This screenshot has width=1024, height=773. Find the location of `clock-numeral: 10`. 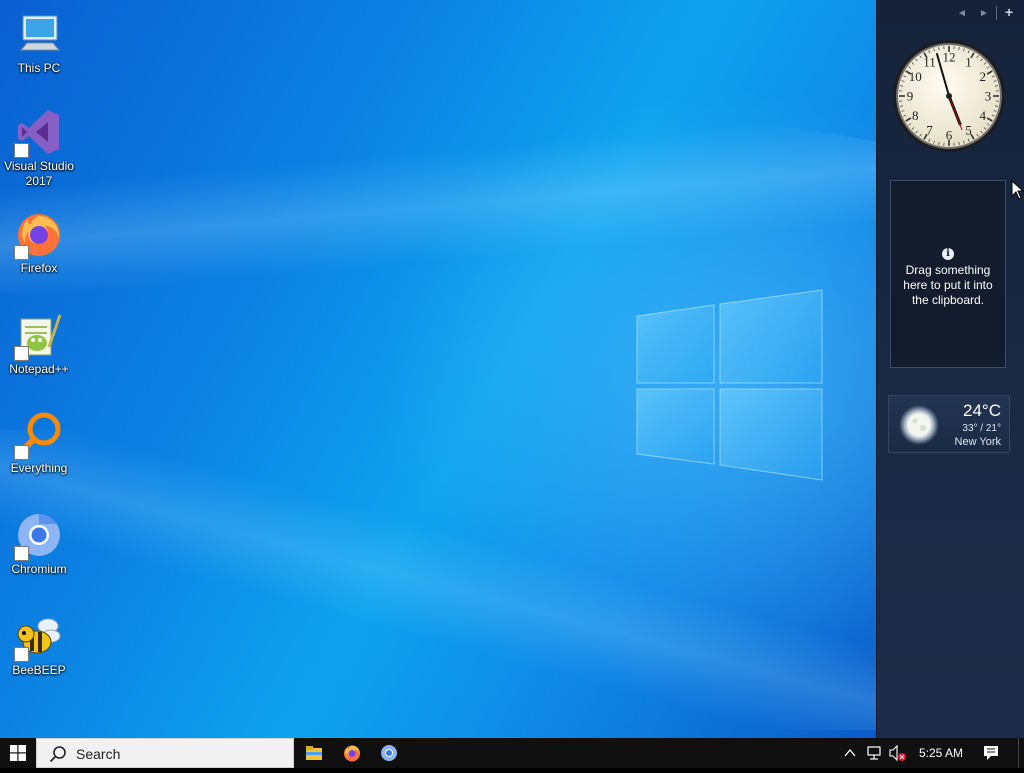

clock-numeral: 10 is located at coordinates (915, 76).